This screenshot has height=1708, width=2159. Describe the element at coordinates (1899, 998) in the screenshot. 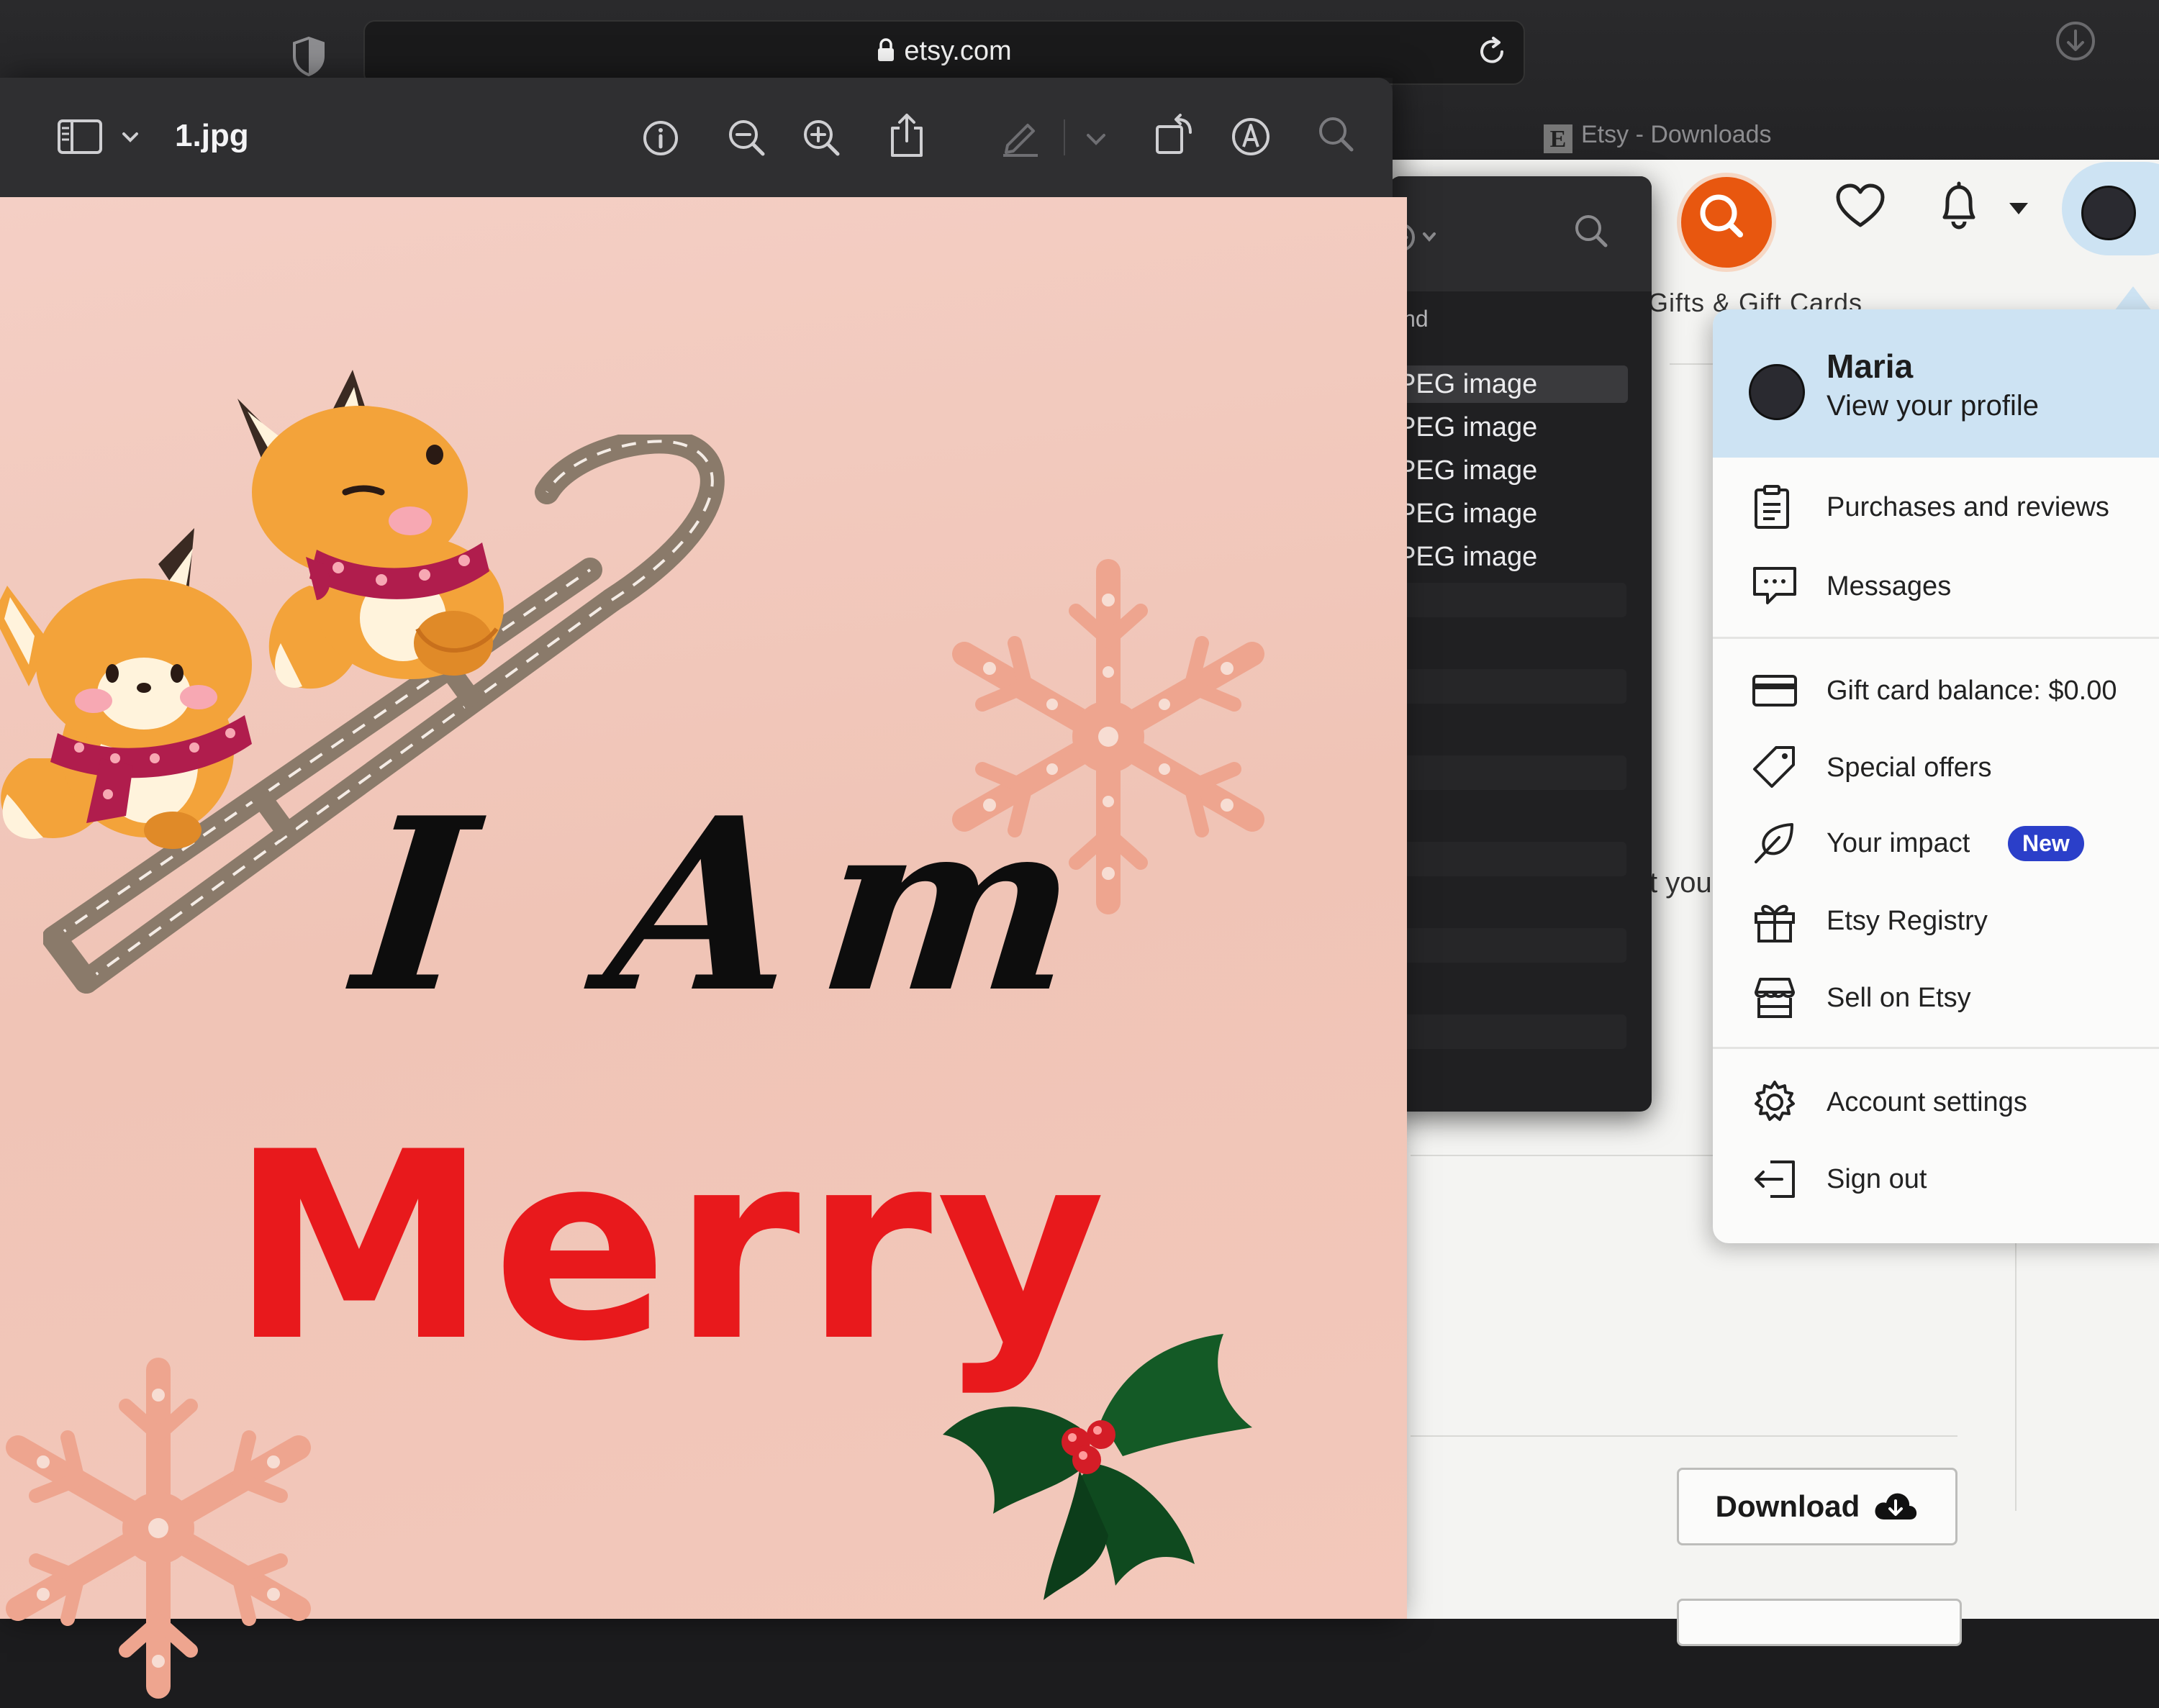

I see `menu-item-label: Sell on Etsy` at that location.